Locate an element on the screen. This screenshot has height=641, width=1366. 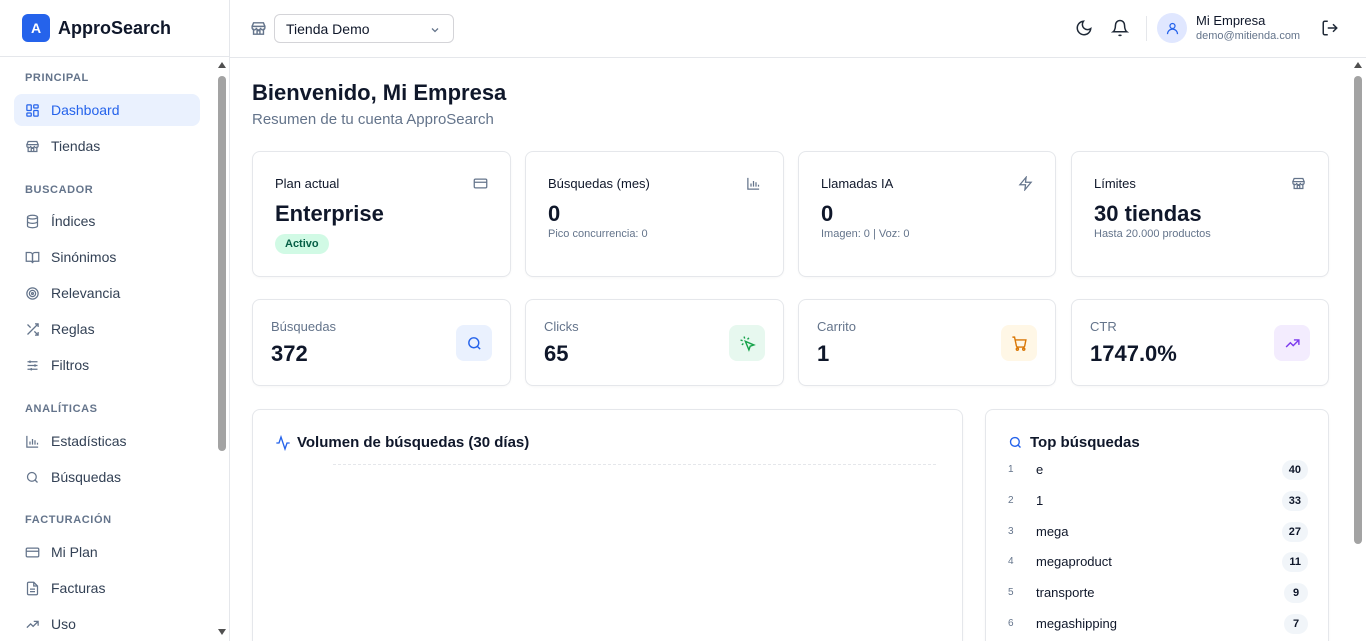
store-select: Tienda Demo is located at coordinates (364, 28).